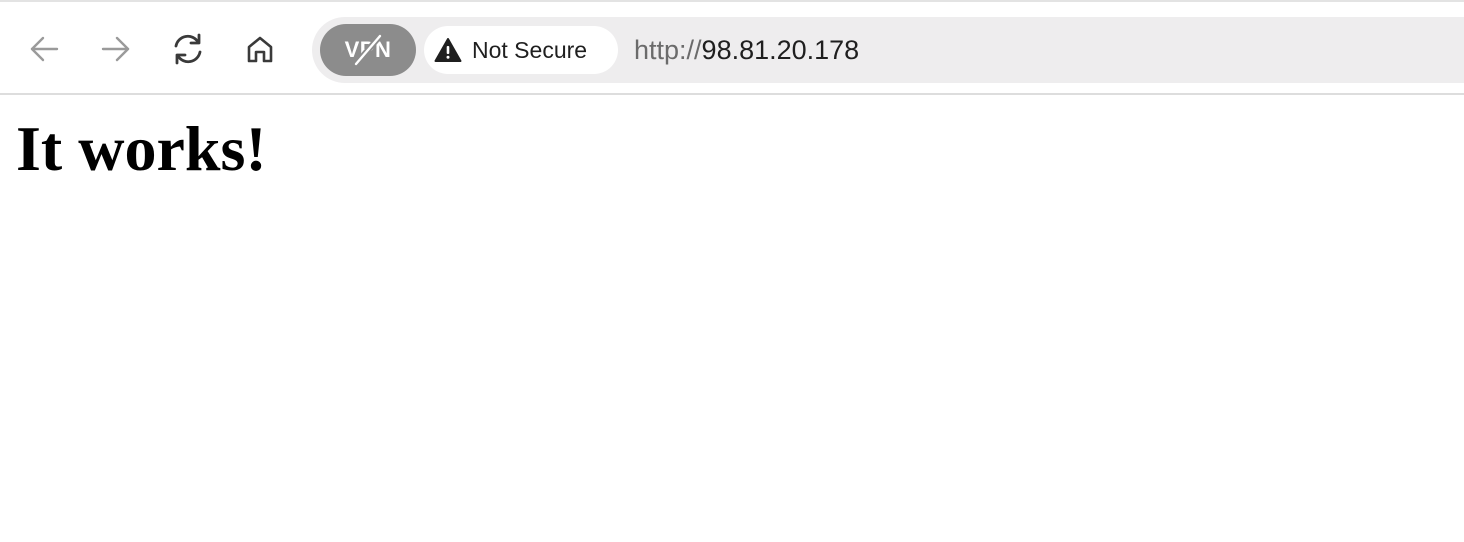 The width and height of the screenshot is (1464, 542). What do you see at coordinates (780, 50) in the screenshot?
I see `url-host: 98.81.20.178` at bounding box center [780, 50].